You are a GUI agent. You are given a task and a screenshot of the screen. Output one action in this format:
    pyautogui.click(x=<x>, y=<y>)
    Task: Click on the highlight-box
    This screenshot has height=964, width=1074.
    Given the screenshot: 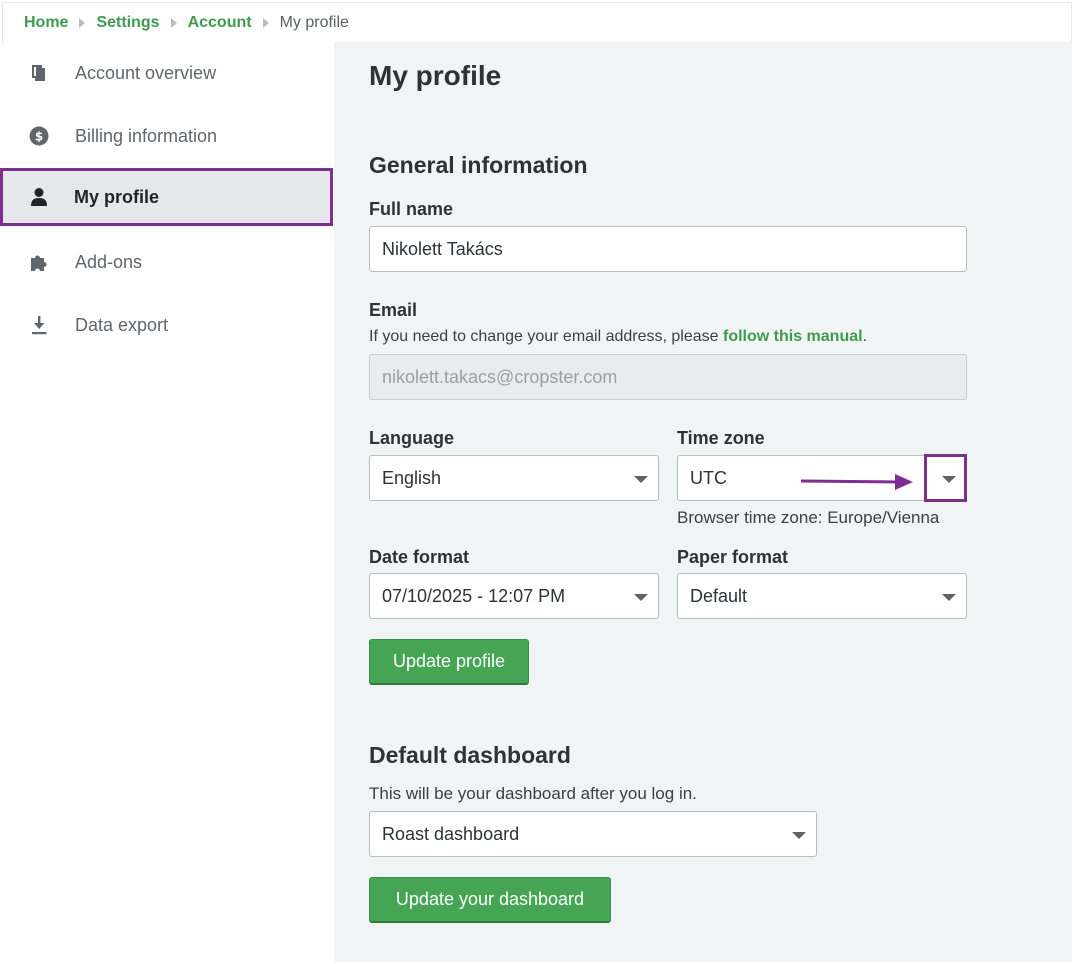 What is the action you would take?
    pyautogui.click(x=945, y=478)
    